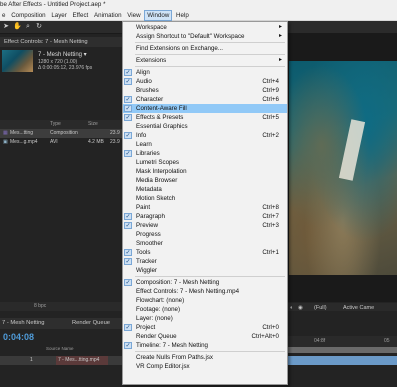 Image resolution: width=397 pixels, height=387 pixels. I want to click on col-type: Type, so click(55, 124).